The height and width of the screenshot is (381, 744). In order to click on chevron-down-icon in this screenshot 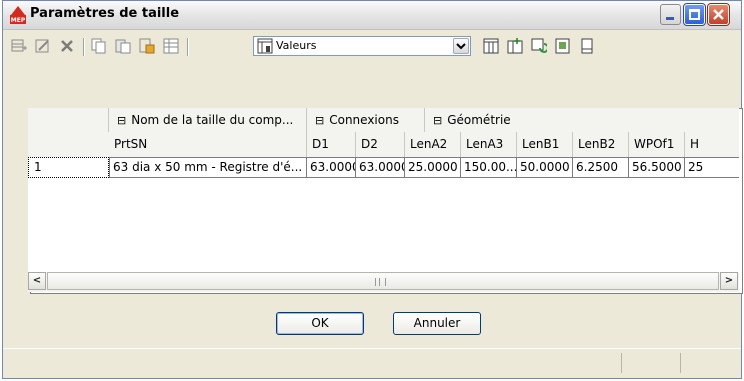, I will do `click(461, 46)`.